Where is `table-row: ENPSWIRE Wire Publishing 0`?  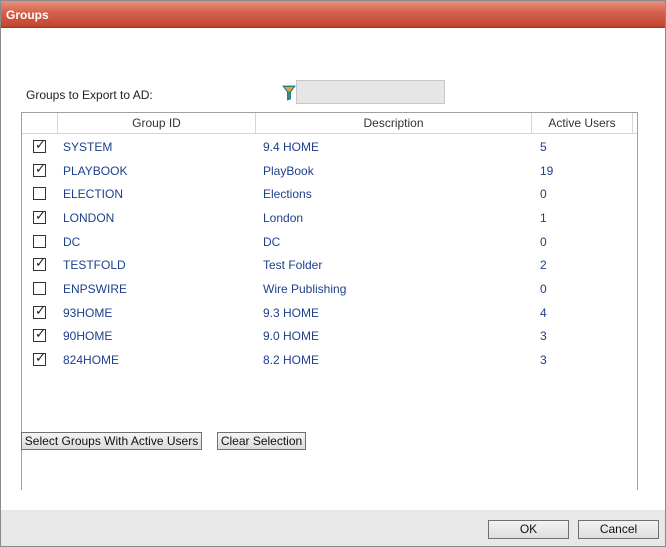 table-row: ENPSWIRE Wire Publishing 0 is located at coordinates (327, 288).